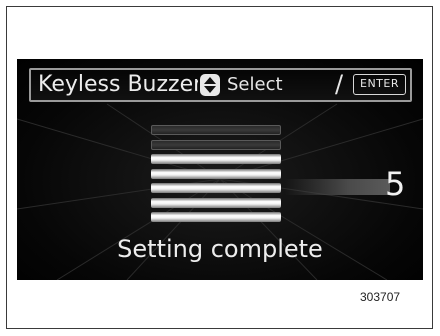 The image size is (440, 336). I want to click on status-message: Setting complete, so click(220, 249).